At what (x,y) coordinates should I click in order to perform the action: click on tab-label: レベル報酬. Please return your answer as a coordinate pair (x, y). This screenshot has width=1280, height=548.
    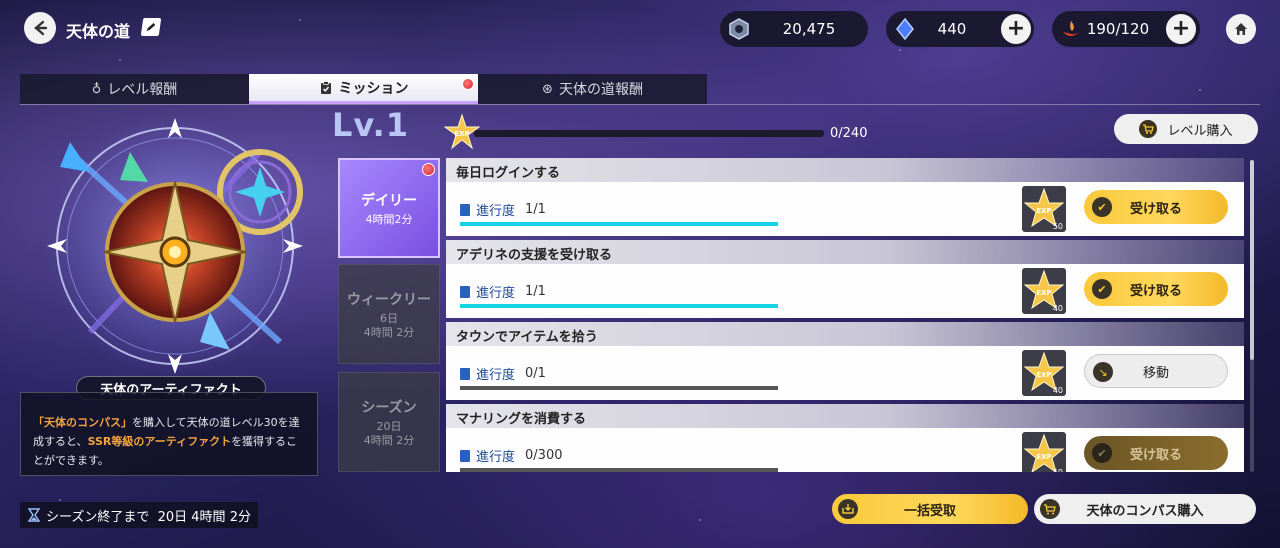
    Looking at the image, I should click on (142, 90).